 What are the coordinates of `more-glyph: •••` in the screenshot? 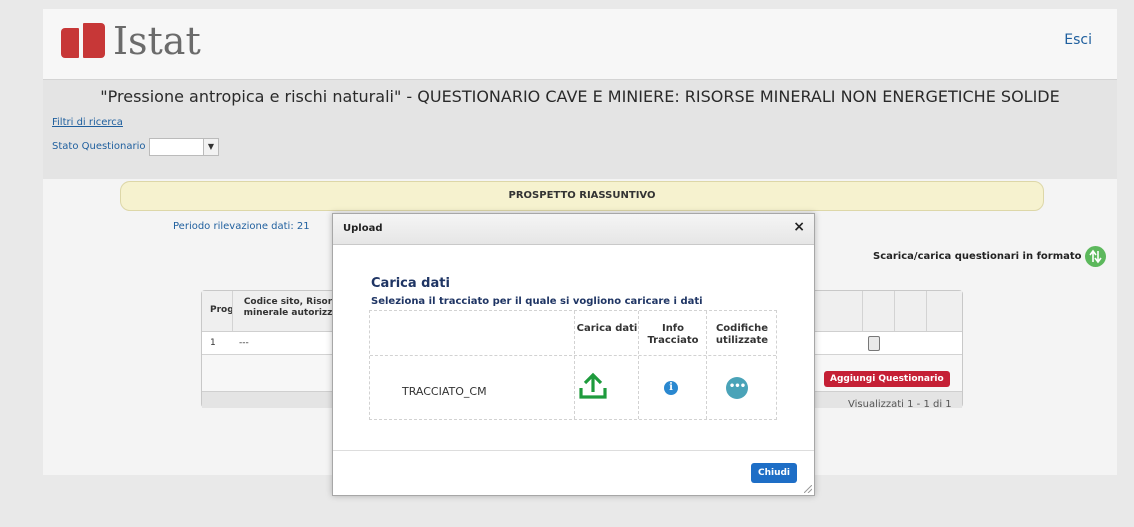 It's located at (737, 386).